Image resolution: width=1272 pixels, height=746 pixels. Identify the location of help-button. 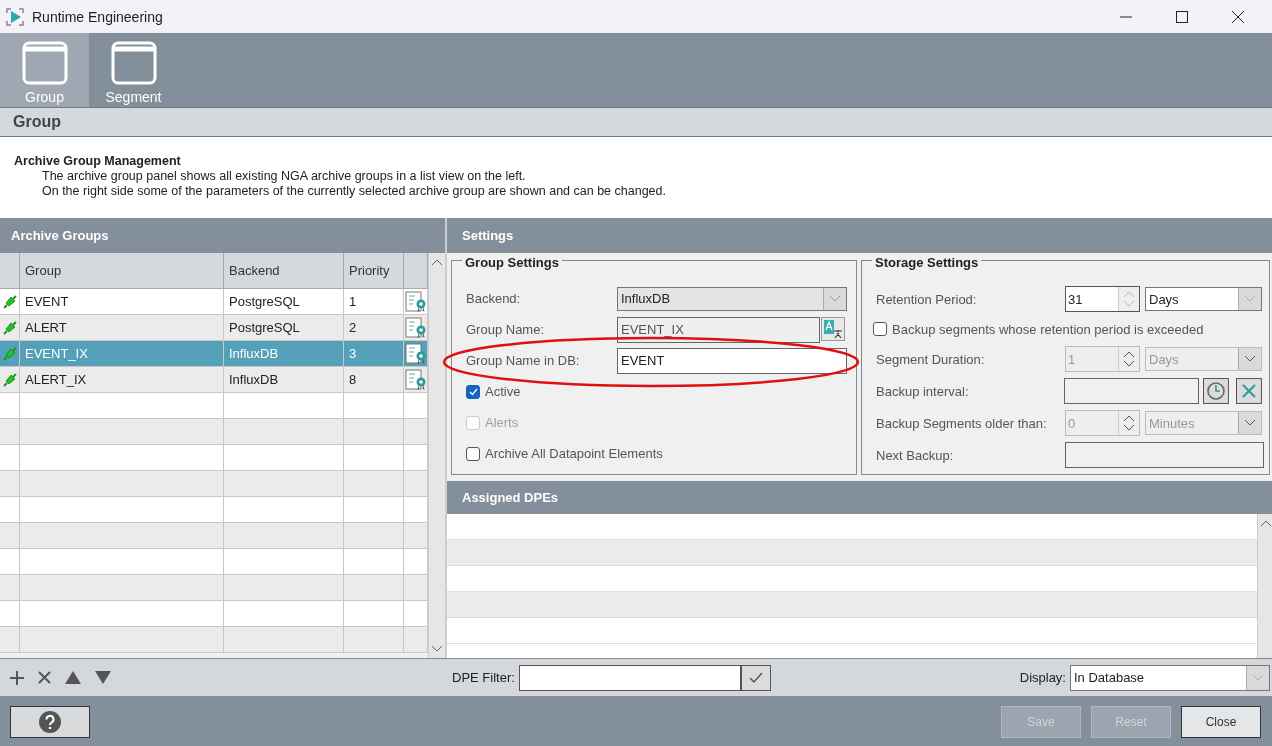
(50, 721).